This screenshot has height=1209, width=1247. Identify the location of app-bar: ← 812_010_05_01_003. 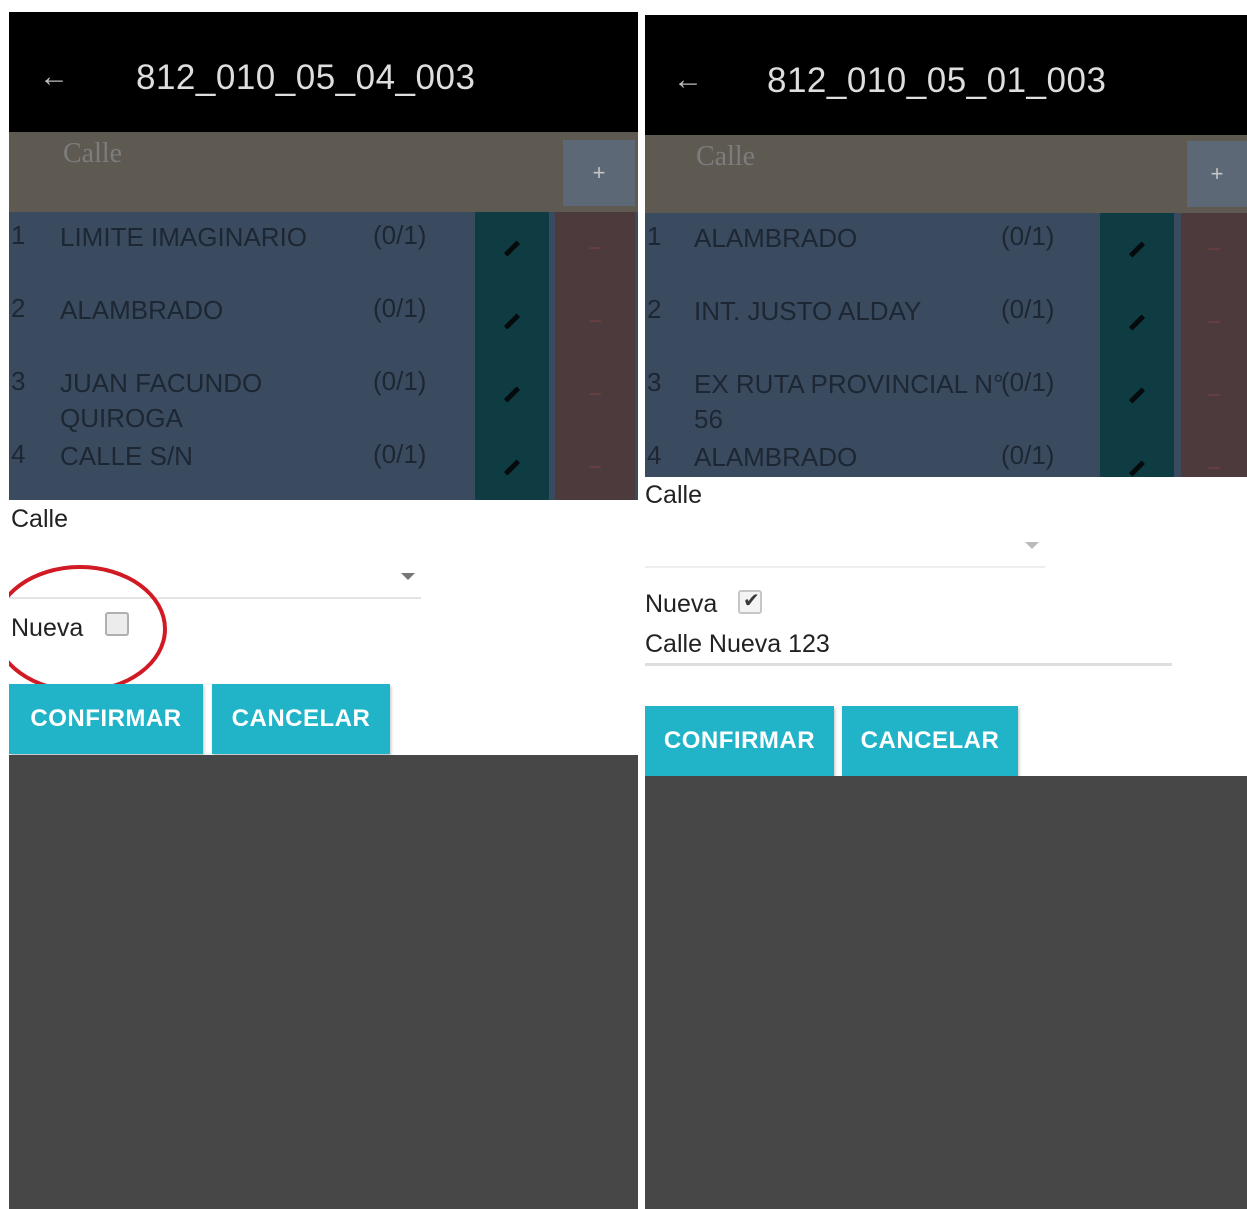
(946, 75).